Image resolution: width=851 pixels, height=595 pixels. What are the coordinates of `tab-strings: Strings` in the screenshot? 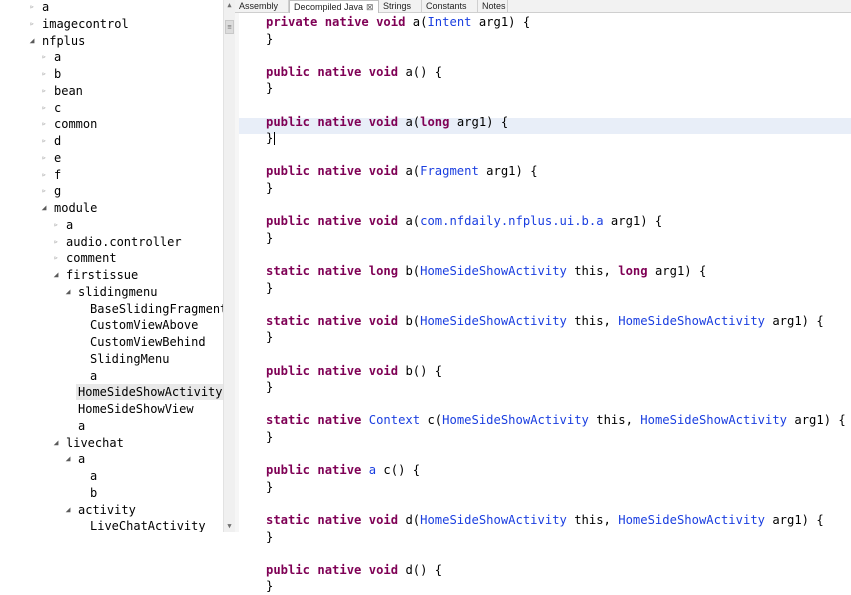 It's located at (400, 6).